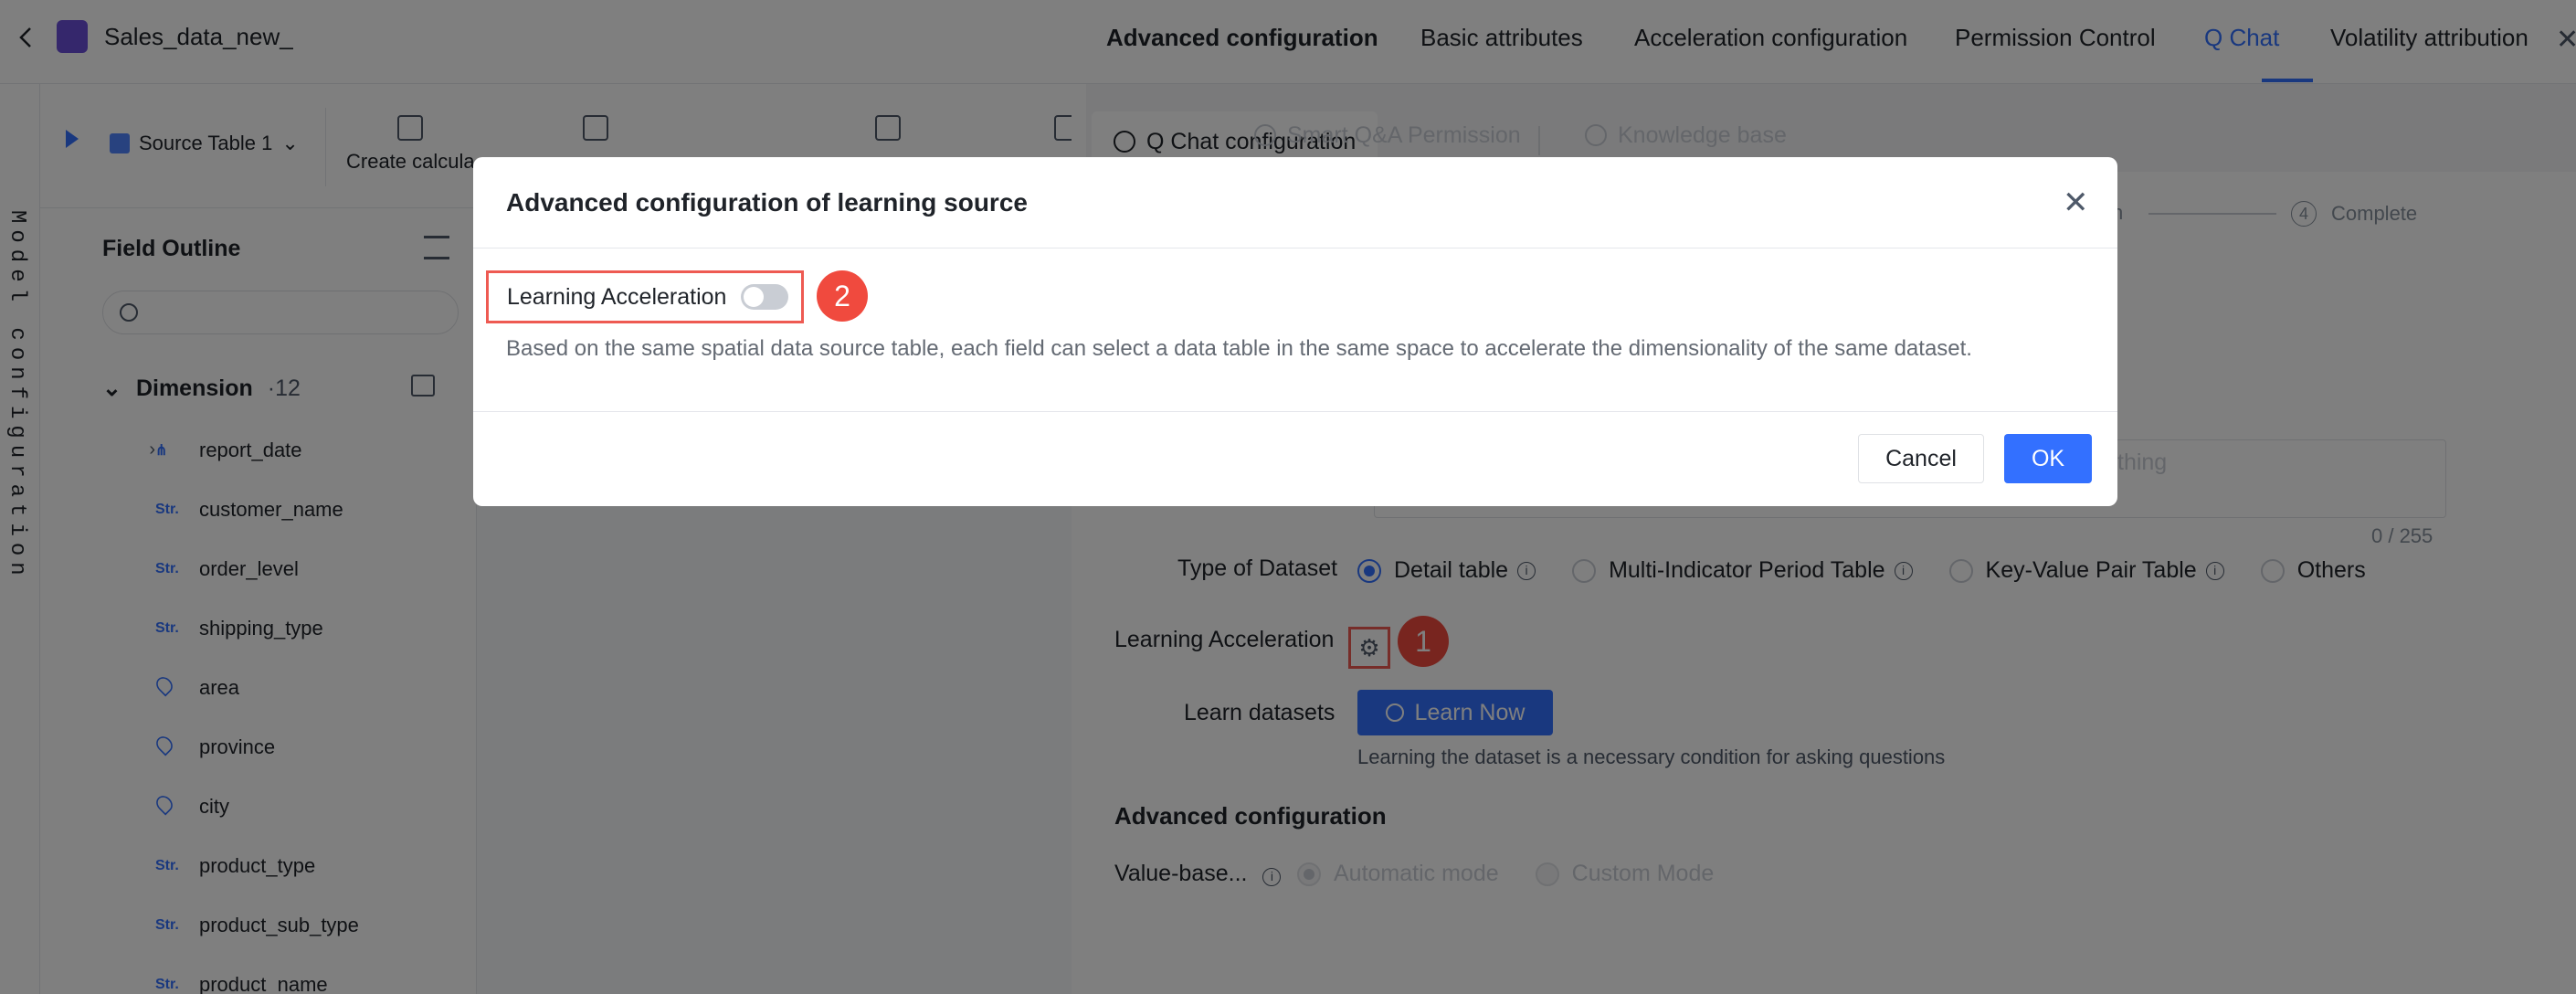  What do you see at coordinates (765, 297) in the screenshot?
I see `learning-acceleration-toggle` at bounding box center [765, 297].